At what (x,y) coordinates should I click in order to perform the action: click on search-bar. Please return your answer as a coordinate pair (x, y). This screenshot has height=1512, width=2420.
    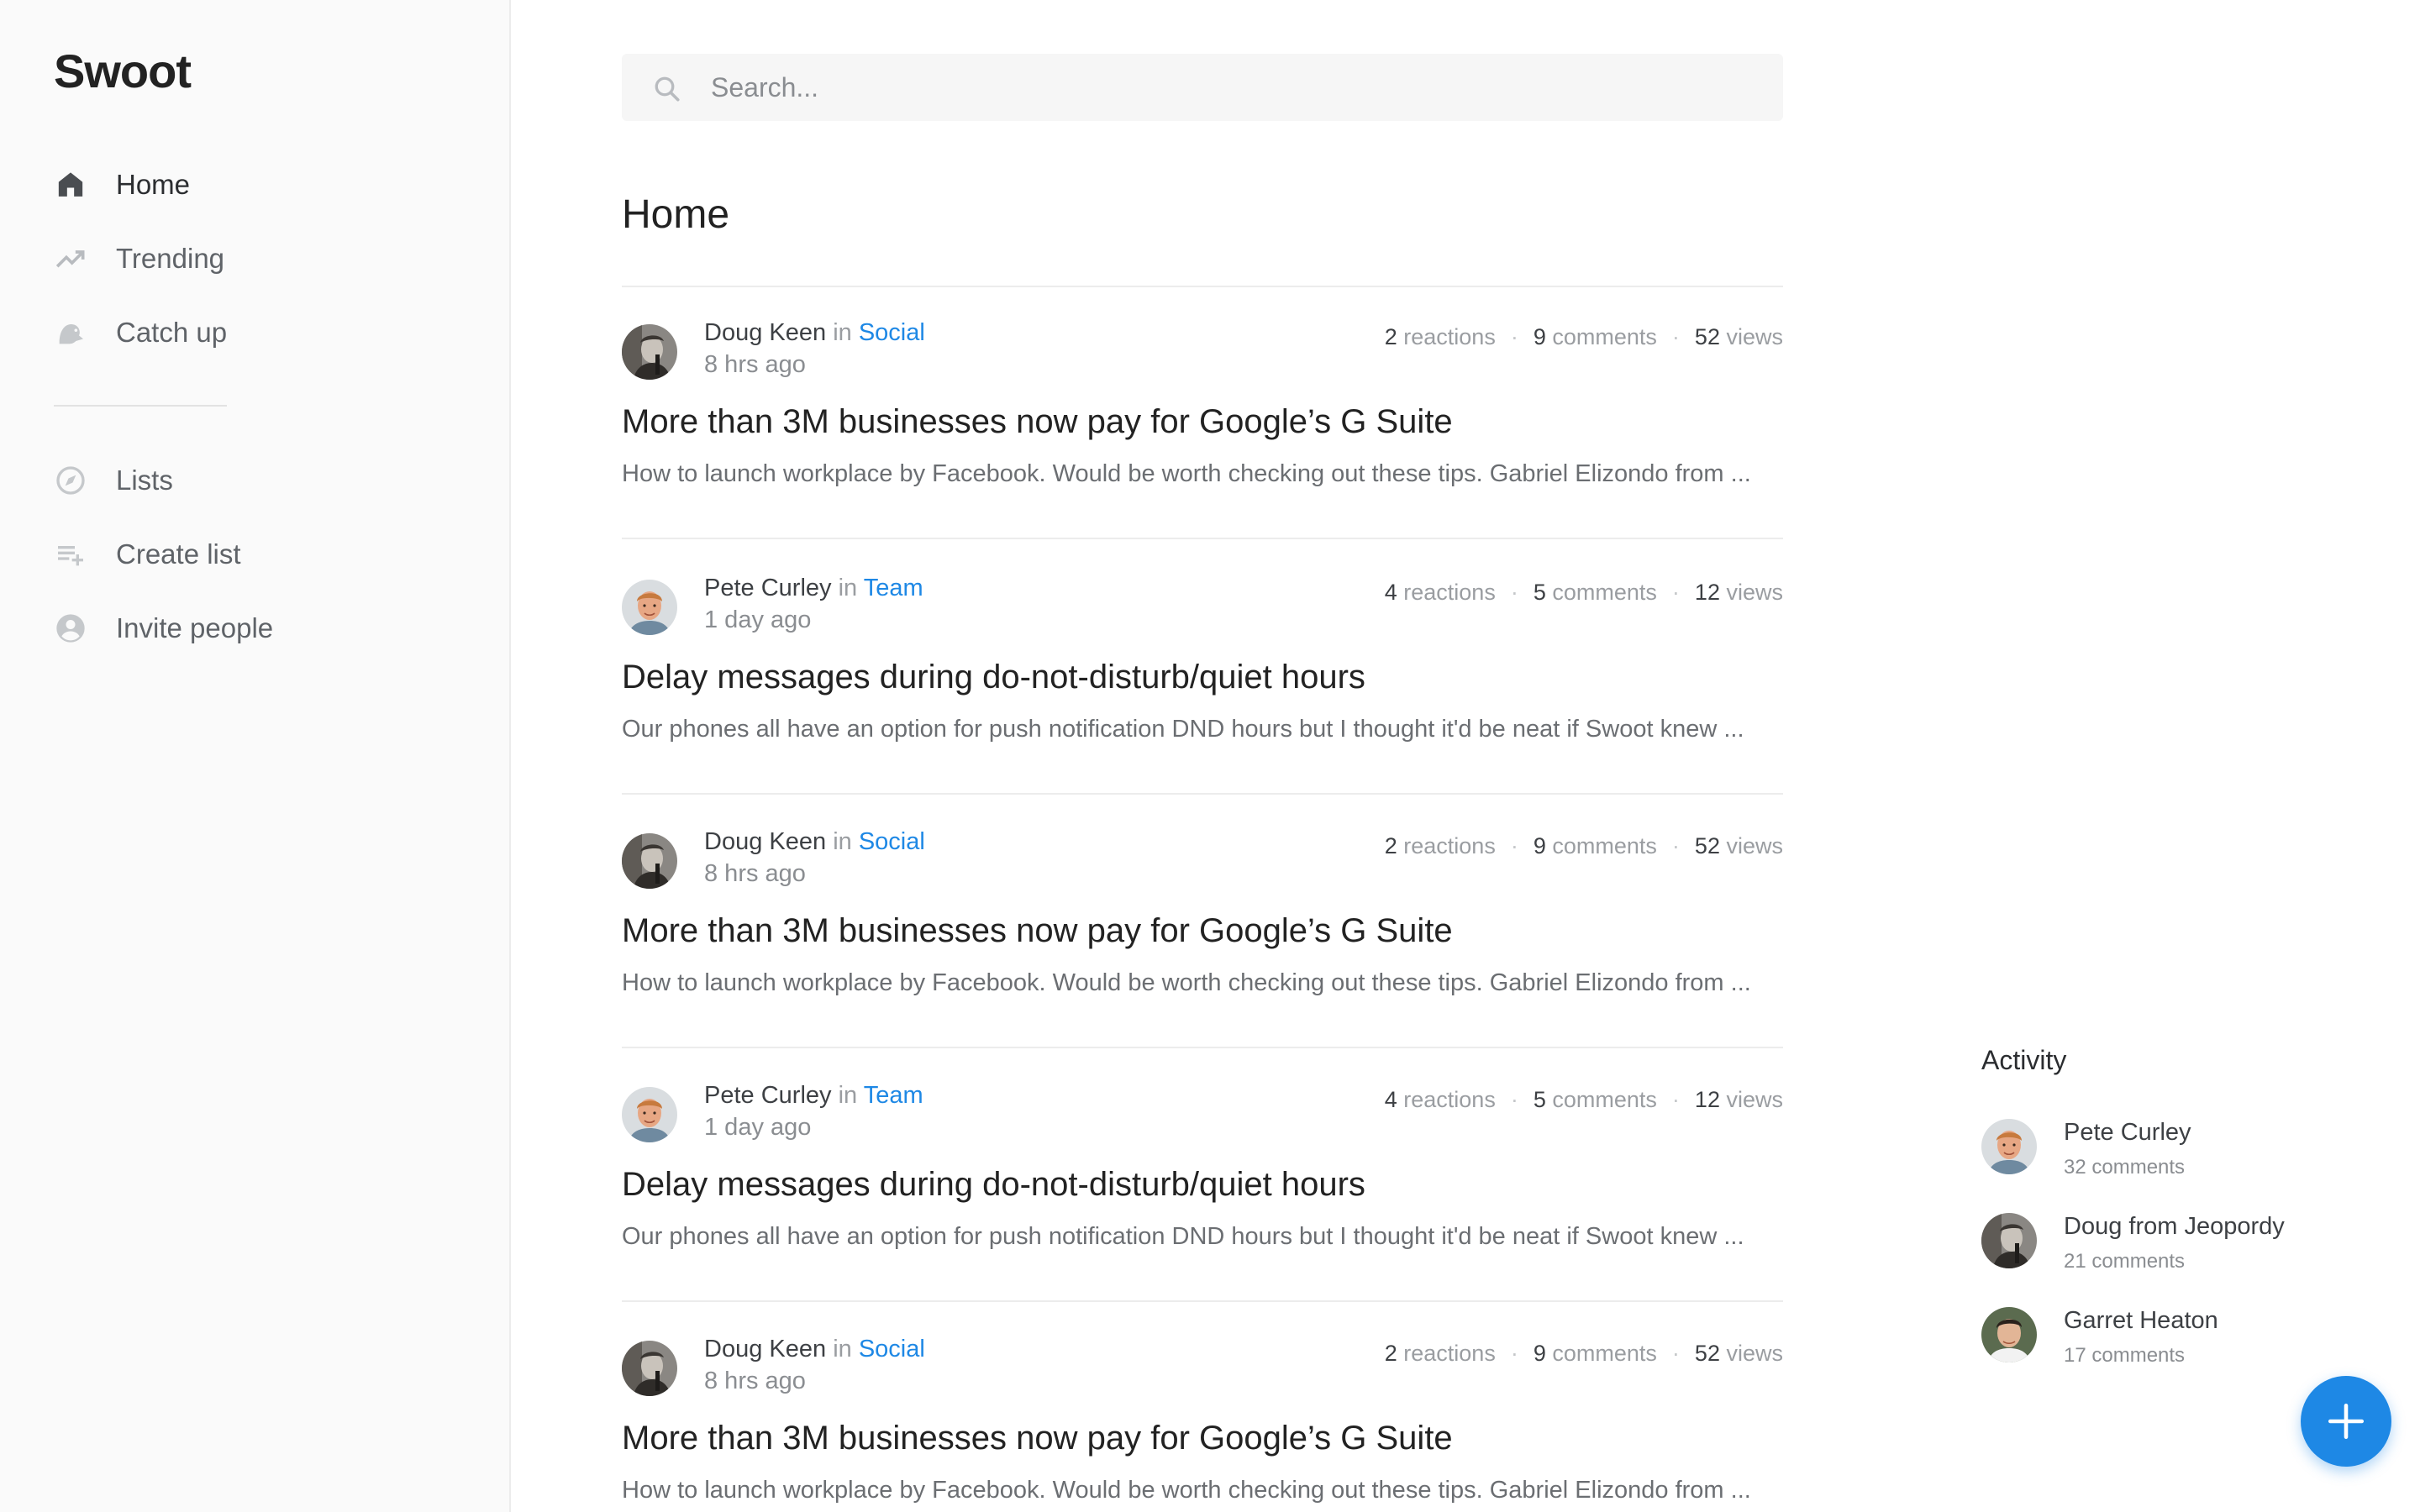
    Looking at the image, I should click on (1202, 87).